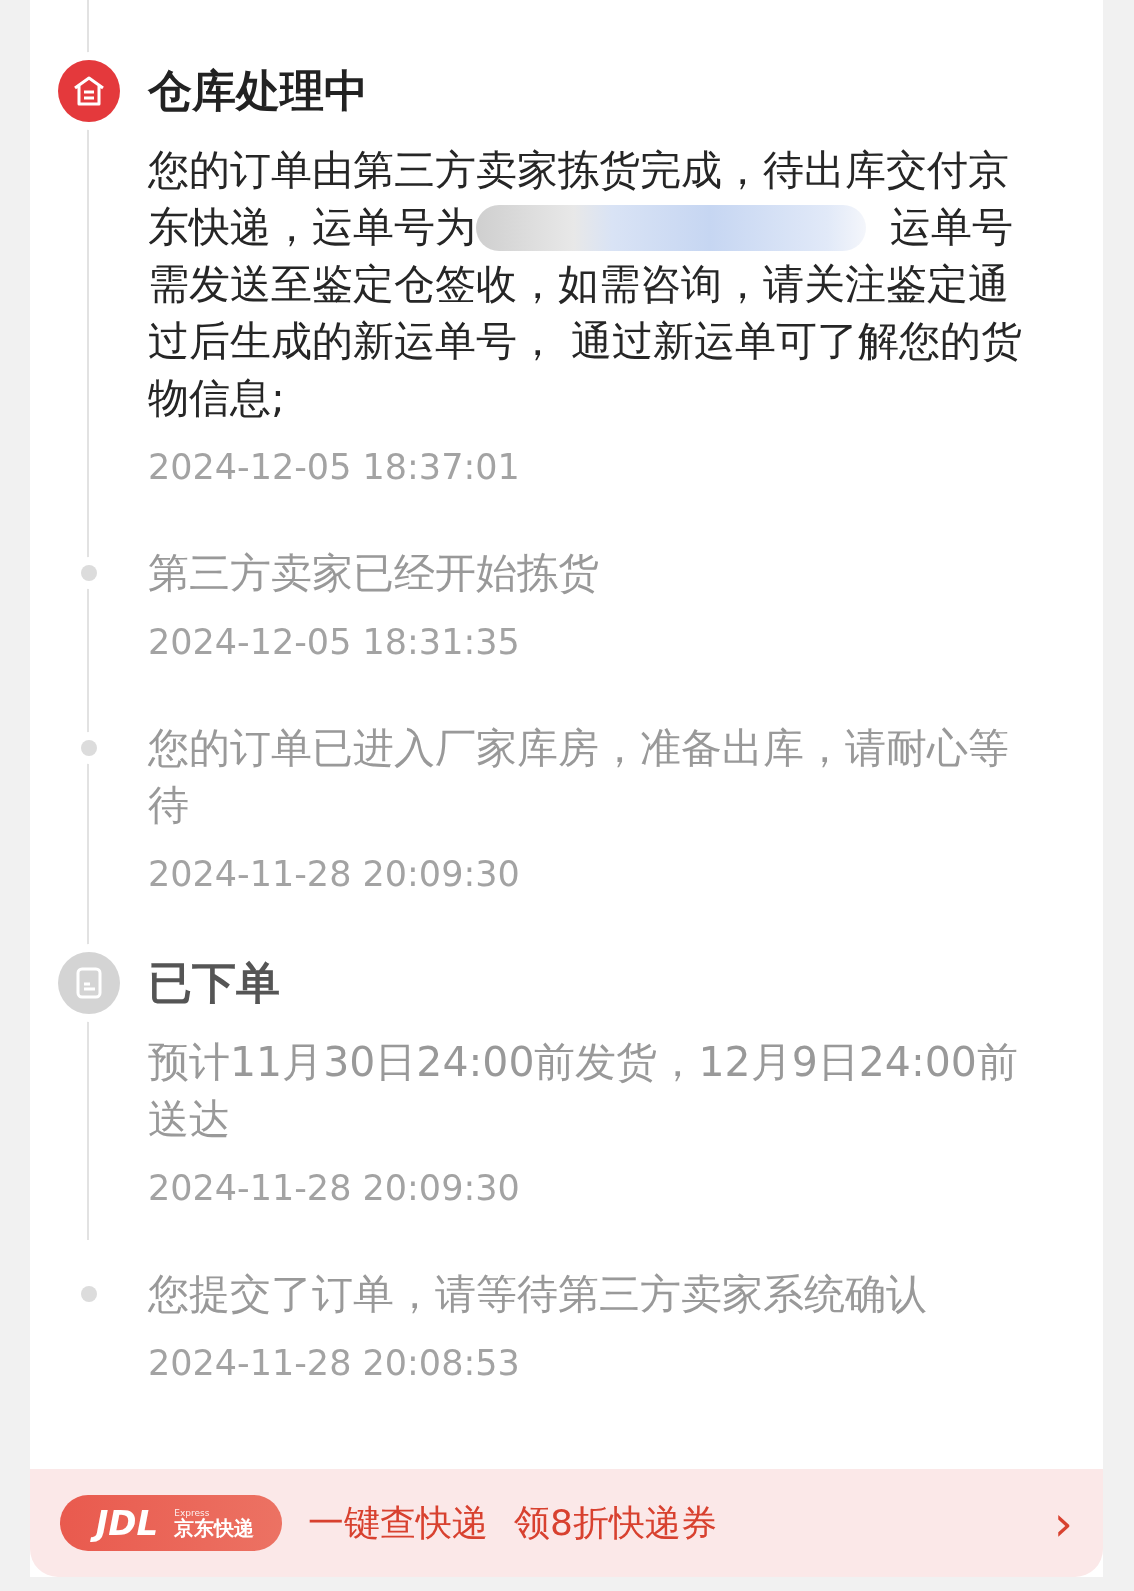  Describe the element at coordinates (89, 983) in the screenshot. I see `document-icon` at that location.